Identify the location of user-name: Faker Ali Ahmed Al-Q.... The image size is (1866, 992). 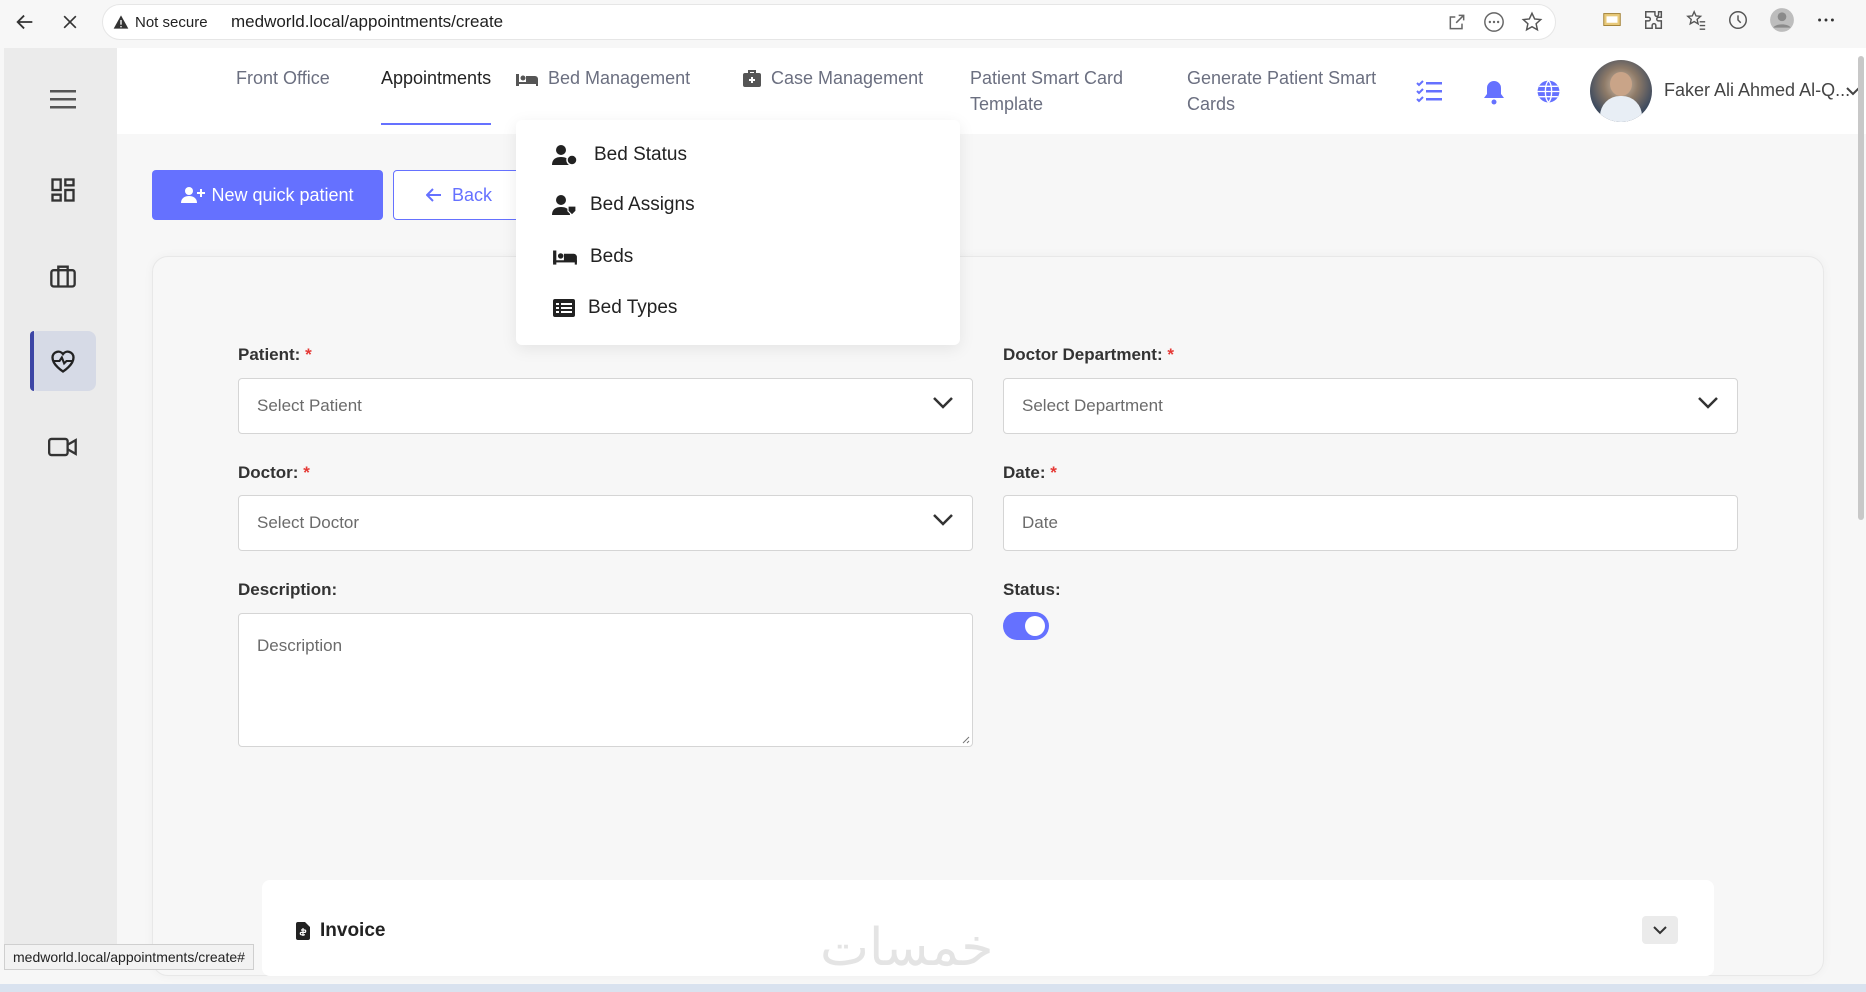
(1757, 90).